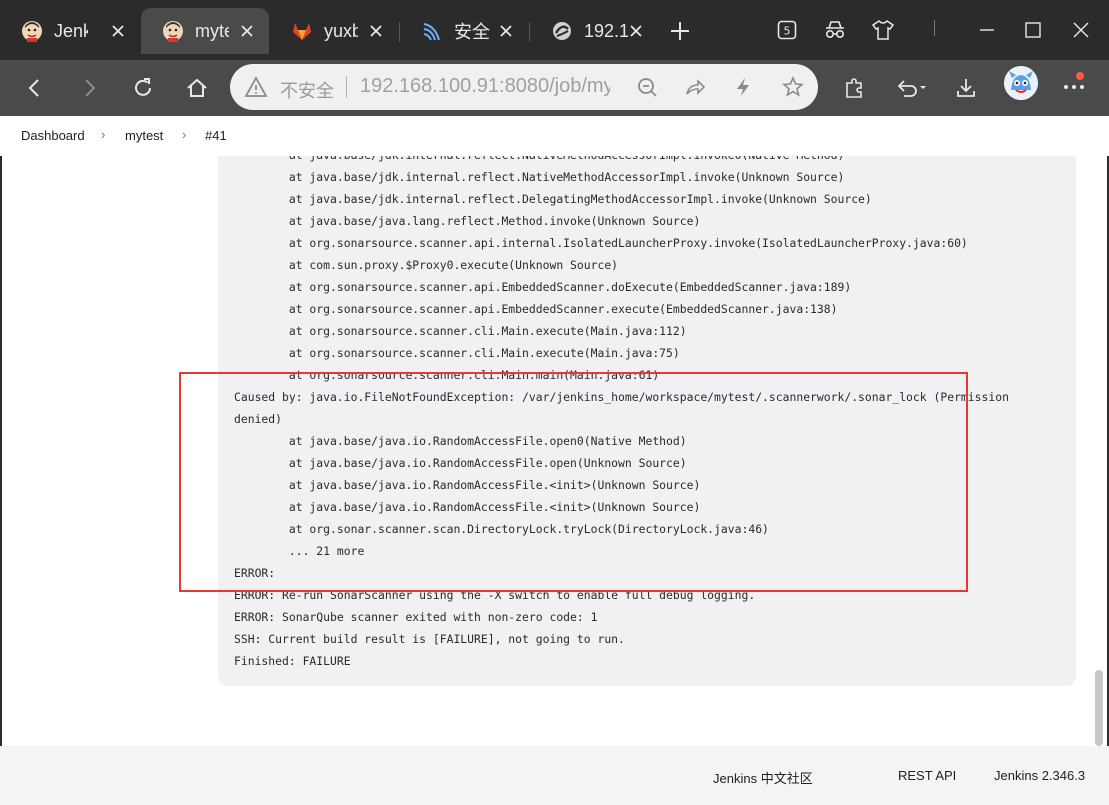 The height and width of the screenshot is (805, 1109). What do you see at coordinates (835, 30) in the screenshot?
I see `incognito-icon` at bounding box center [835, 30].